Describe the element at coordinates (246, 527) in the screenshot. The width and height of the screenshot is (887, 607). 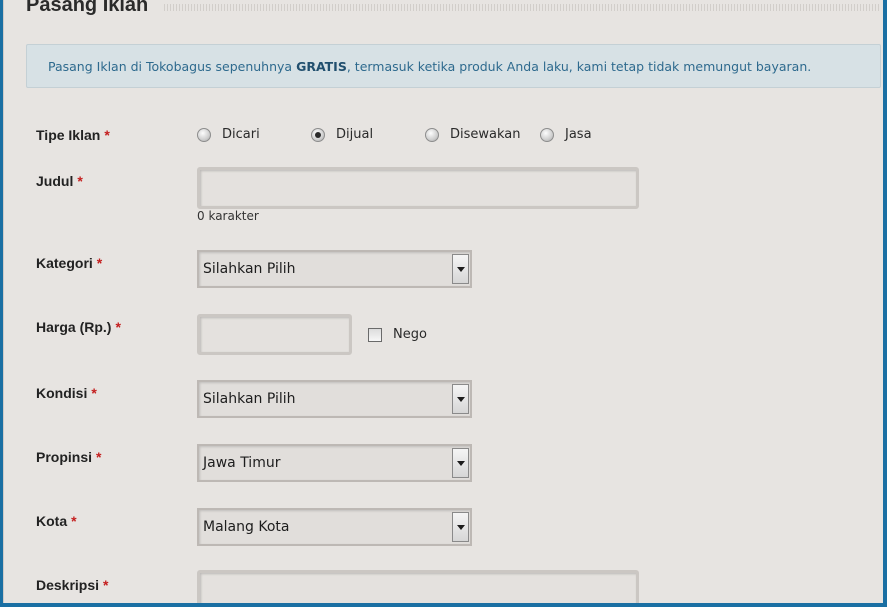
I see `kota-selected-value: Malang Kota` at that location.